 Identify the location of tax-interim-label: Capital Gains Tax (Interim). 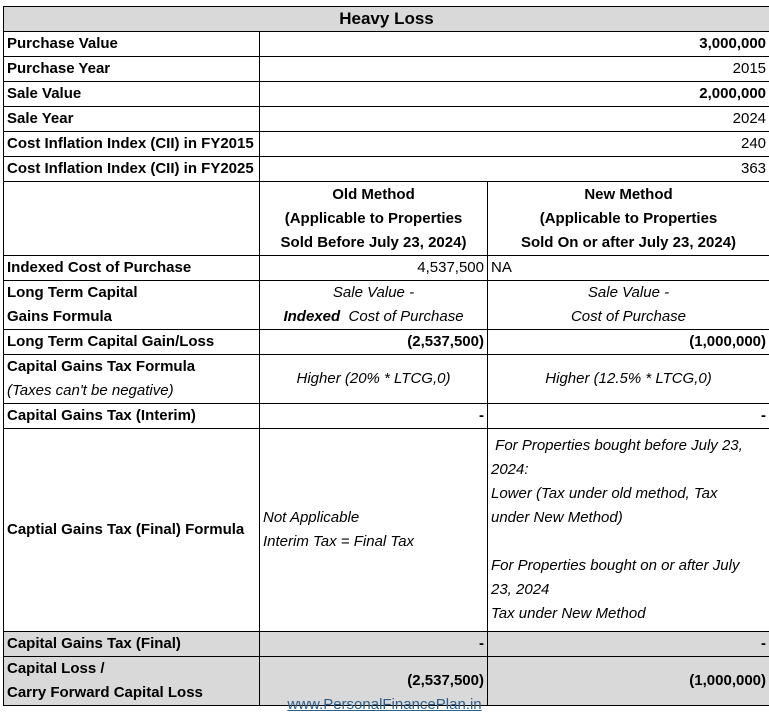
(131, 416).